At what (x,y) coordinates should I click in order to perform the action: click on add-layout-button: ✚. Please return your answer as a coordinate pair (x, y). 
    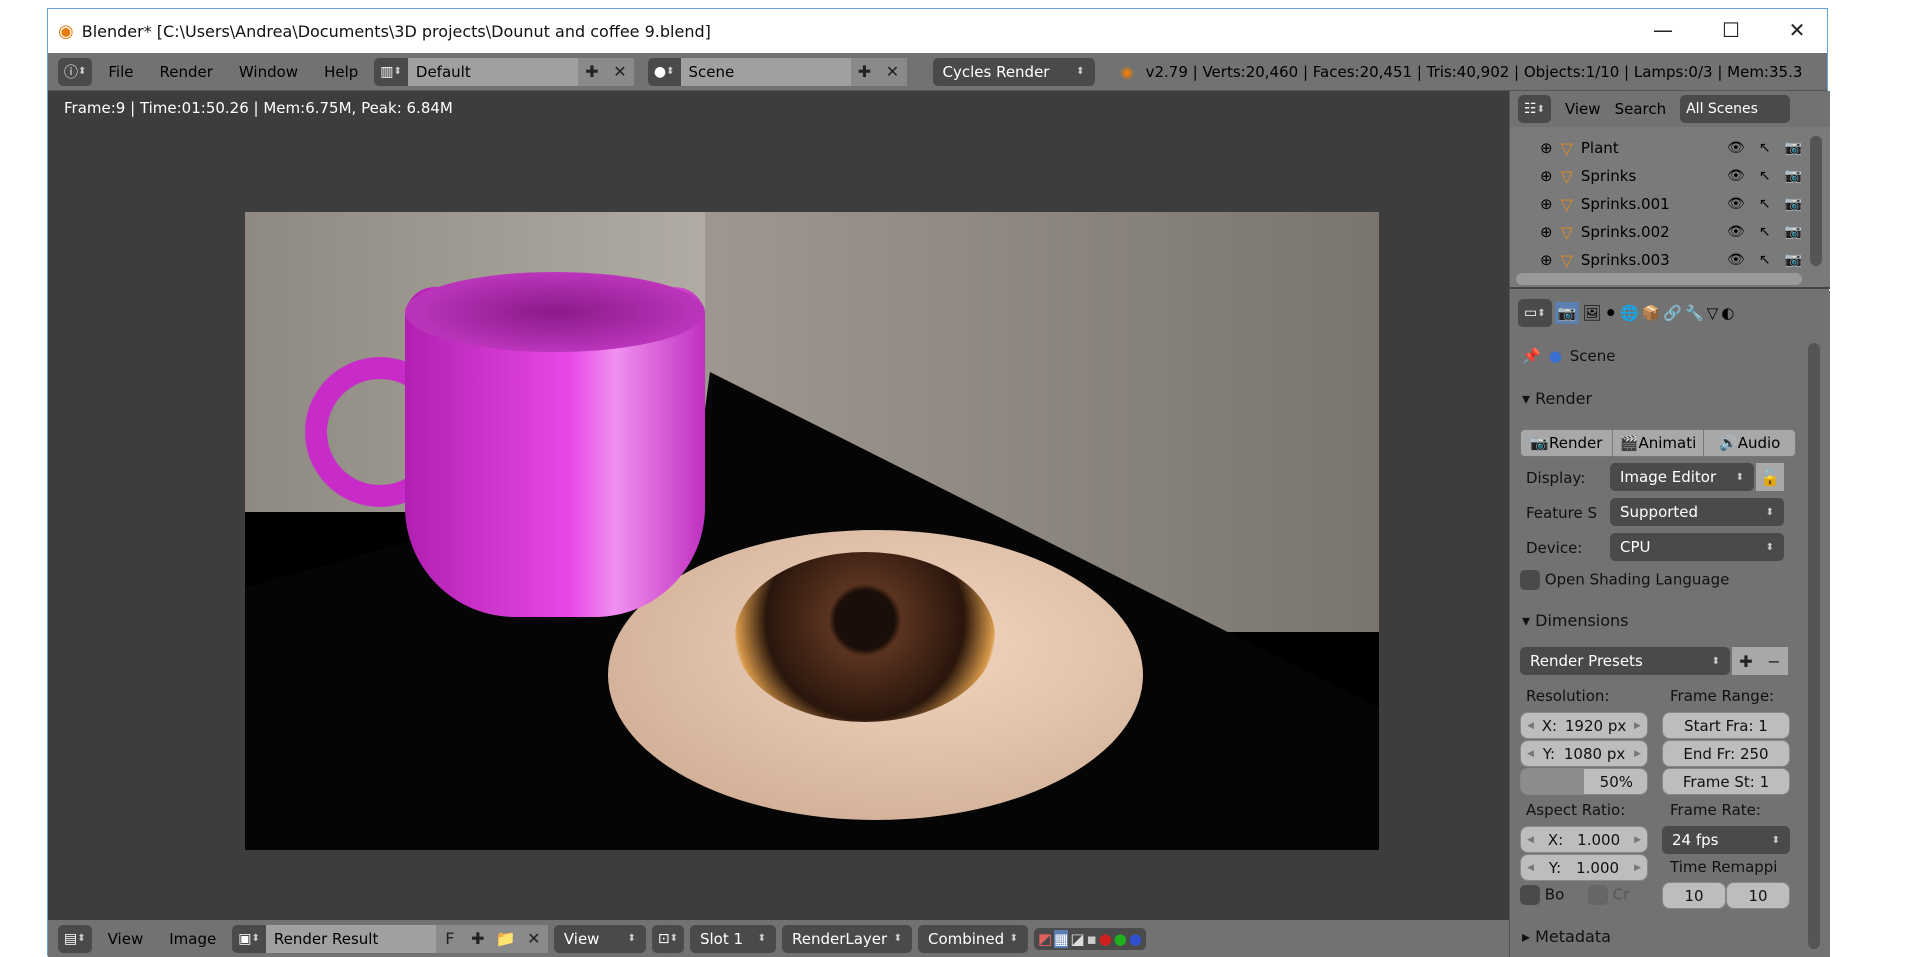
    Looking at the image, I should click on (591, 71).